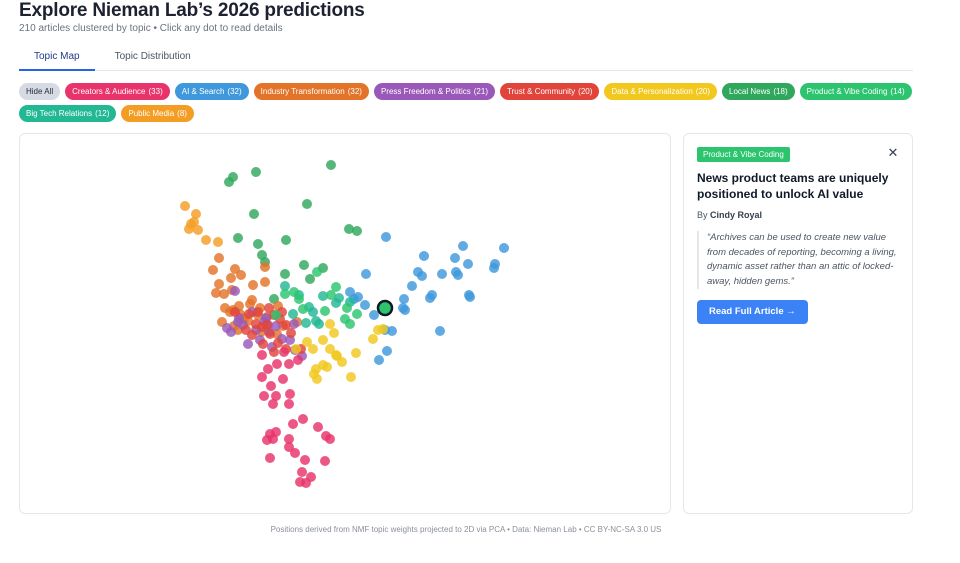  Describe the element at coordinates (758, 91) in the screenshot. I see `topic-filter-chip: Local News (18)` at that location.